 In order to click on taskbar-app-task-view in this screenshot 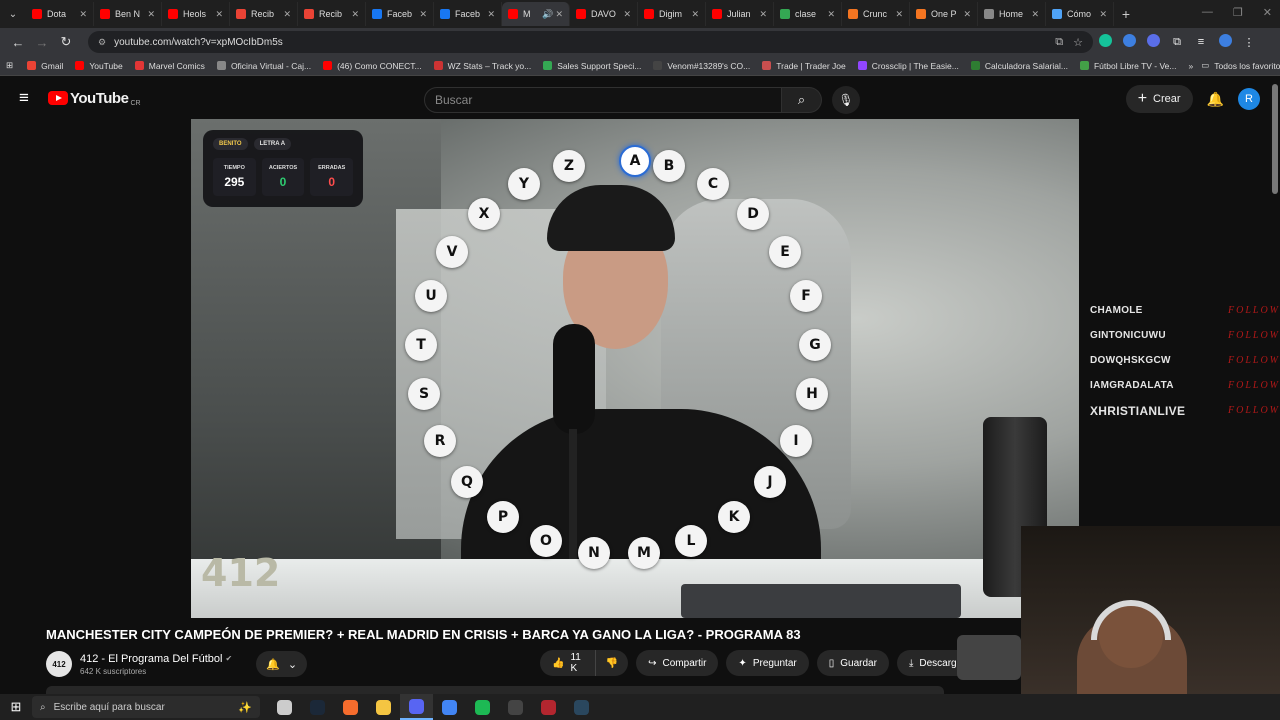, I will do `click(284, 707)`.